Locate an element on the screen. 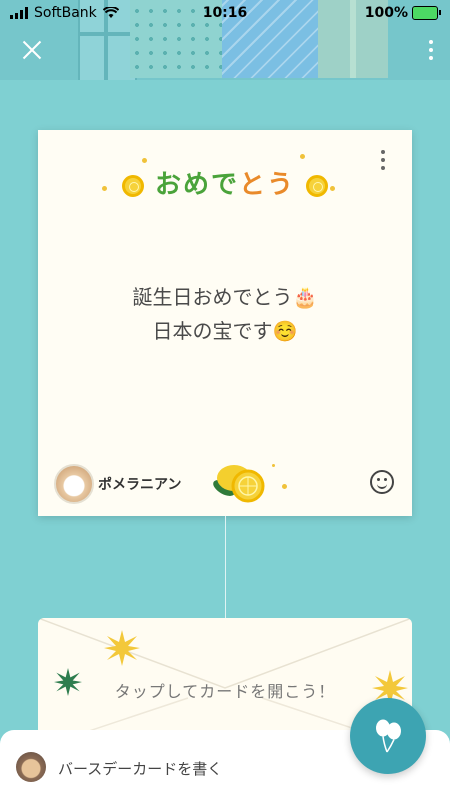 This screenshot has width=450, height=800. status-time: 10:16 is located at coordinates (225, 13).